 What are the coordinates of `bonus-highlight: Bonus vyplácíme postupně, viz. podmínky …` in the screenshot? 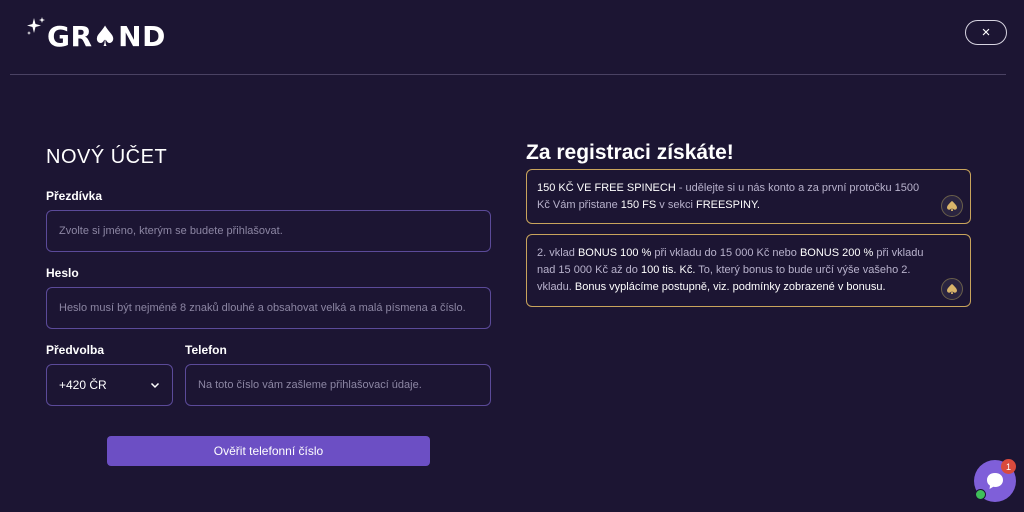 It's located at (730, 287).